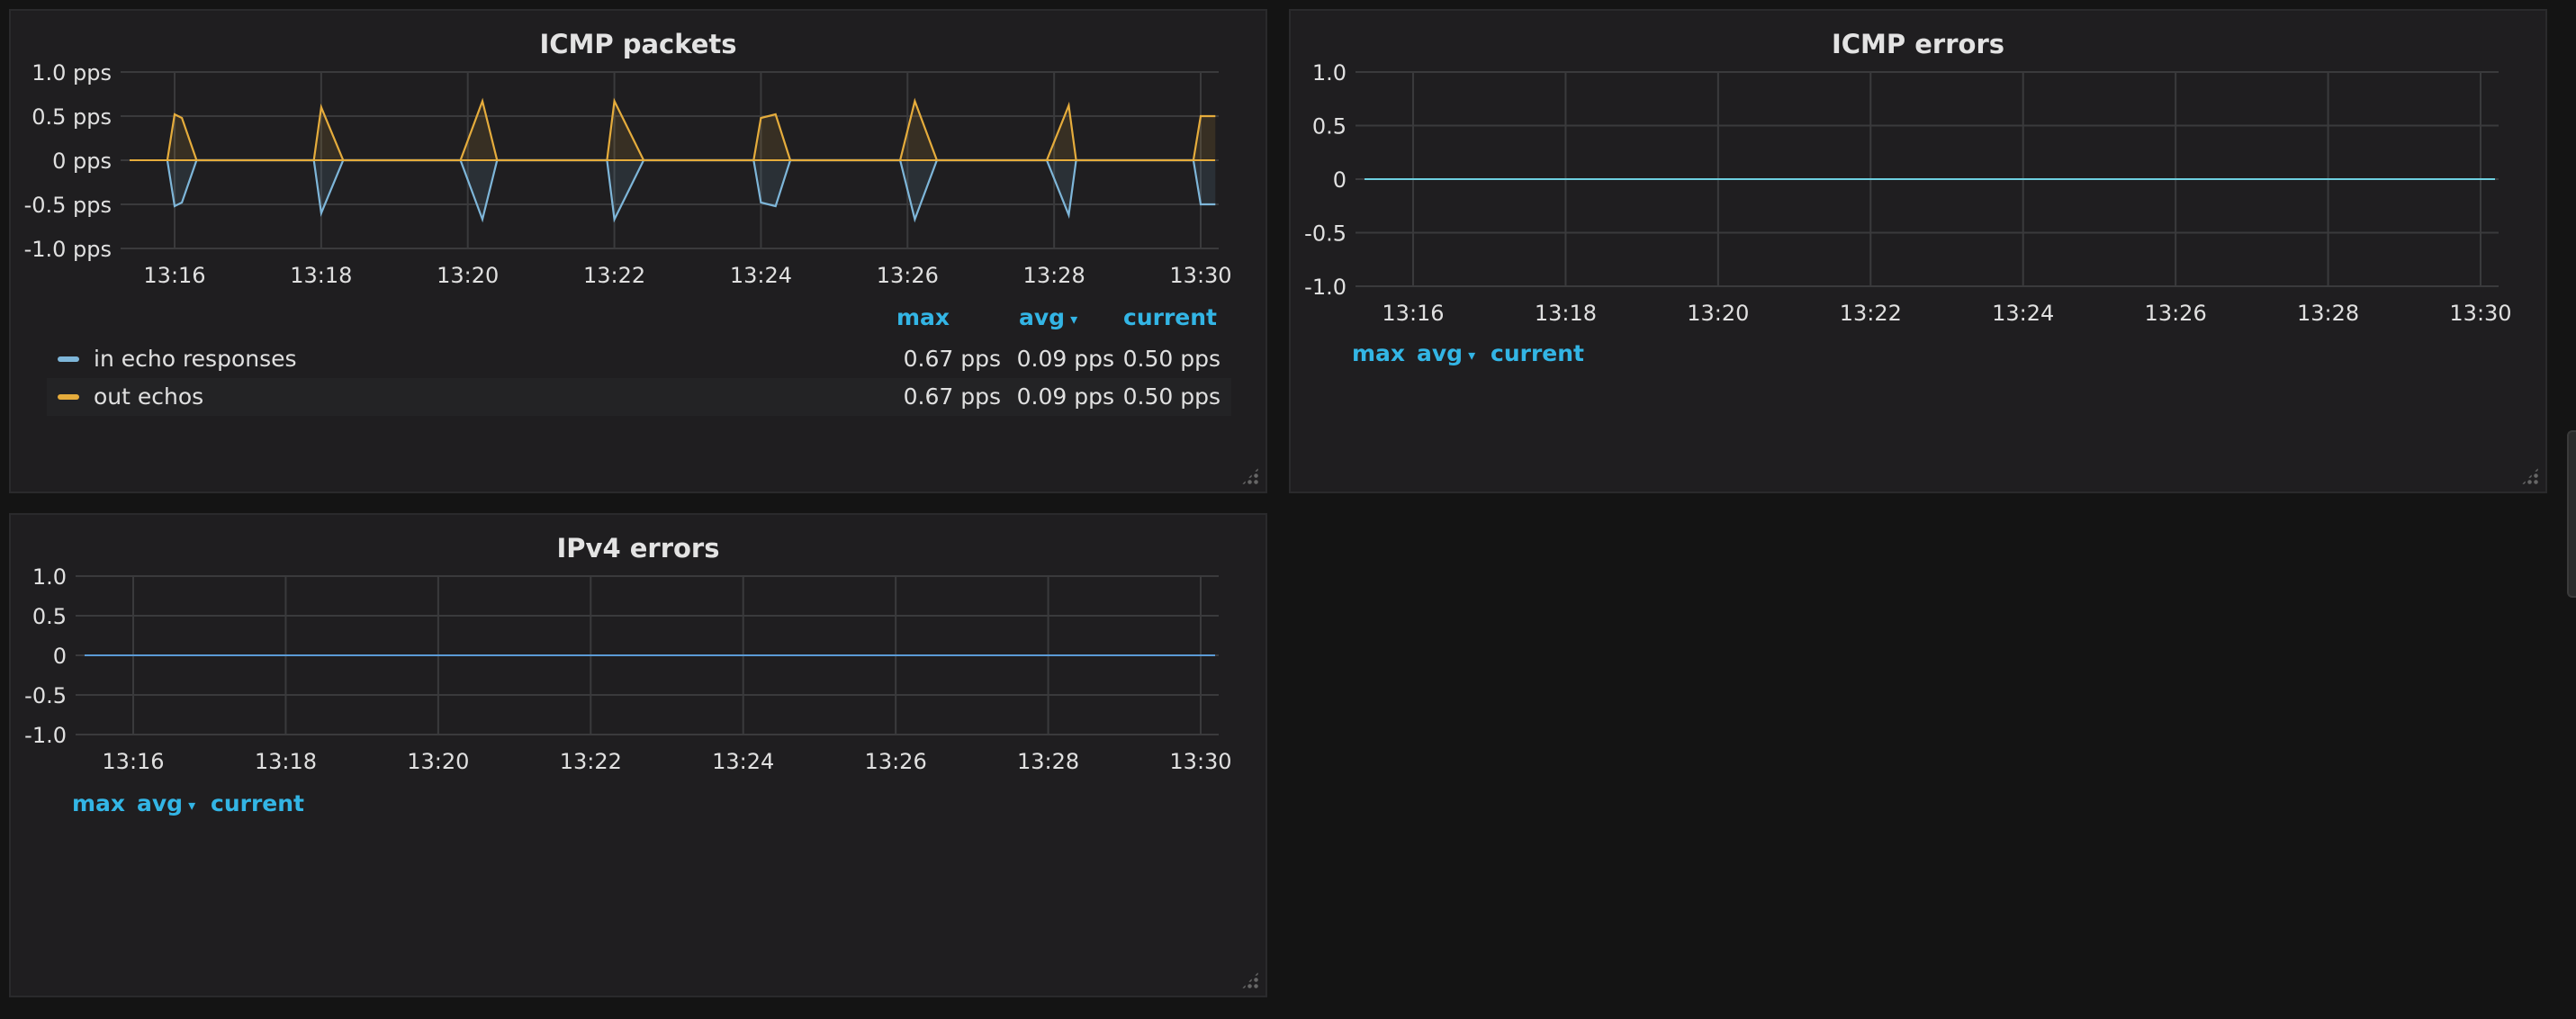  I want to click on y-tick-label: 0 pps, so click(82, 161).